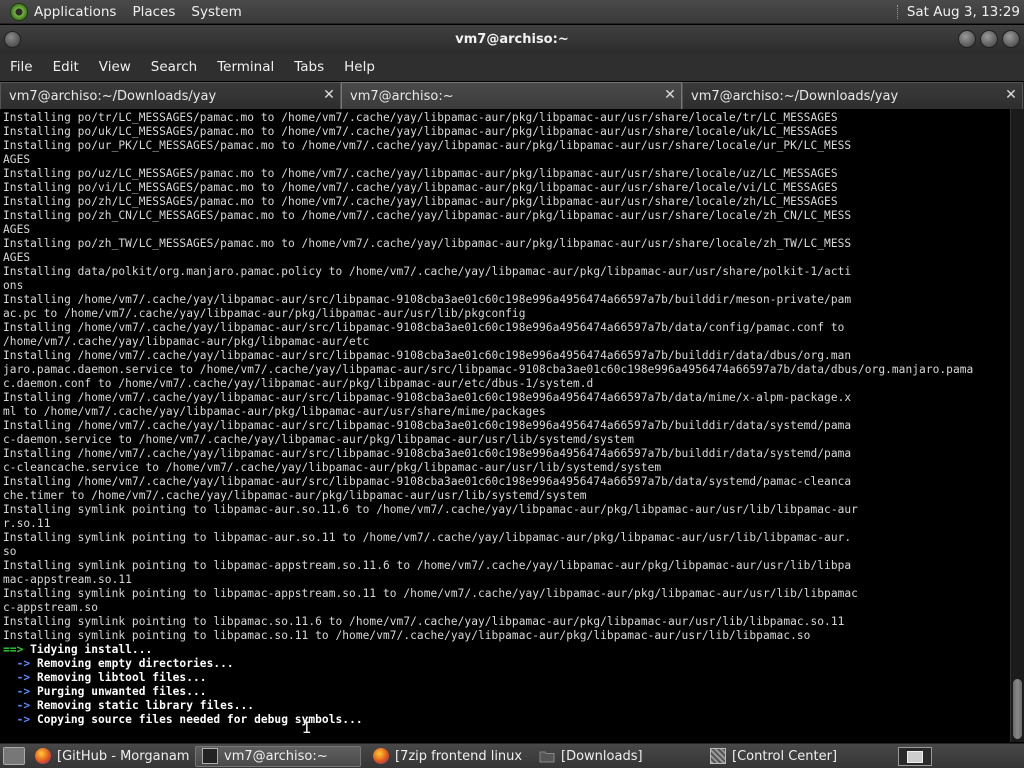 Image resolution: width=1024 pixels, height=768 pixels. What do you see at coordinates (245, 67) in the screenshot?
I see `menu-terminal: Terminal` at bounding box center [245, 67].